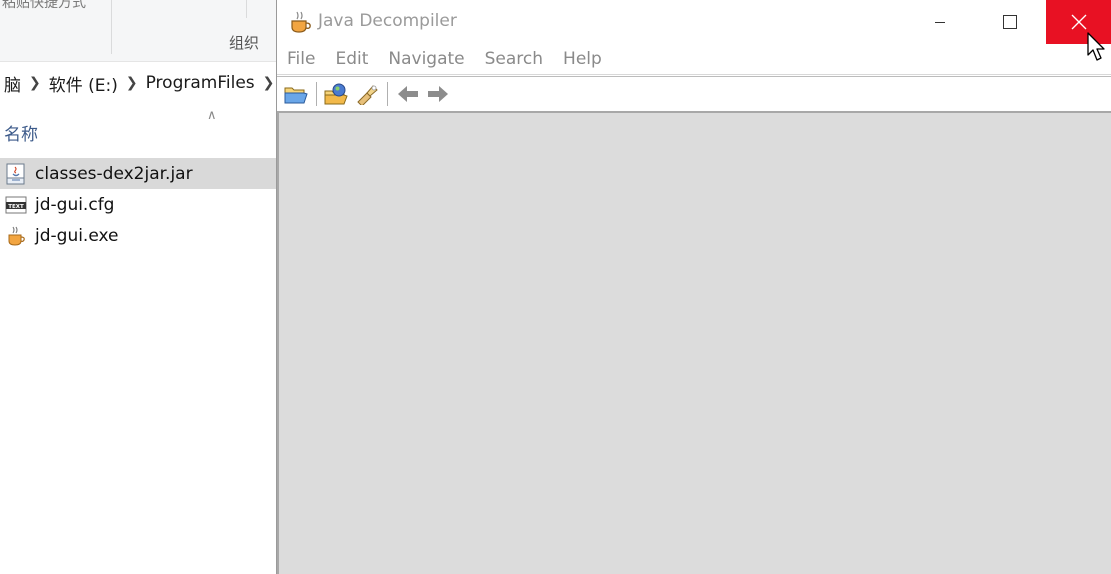 The width and height of the screenshot is (1111, 574). I want to click on list-item: TEXT jd-gui.cfg, so click(138, 204).